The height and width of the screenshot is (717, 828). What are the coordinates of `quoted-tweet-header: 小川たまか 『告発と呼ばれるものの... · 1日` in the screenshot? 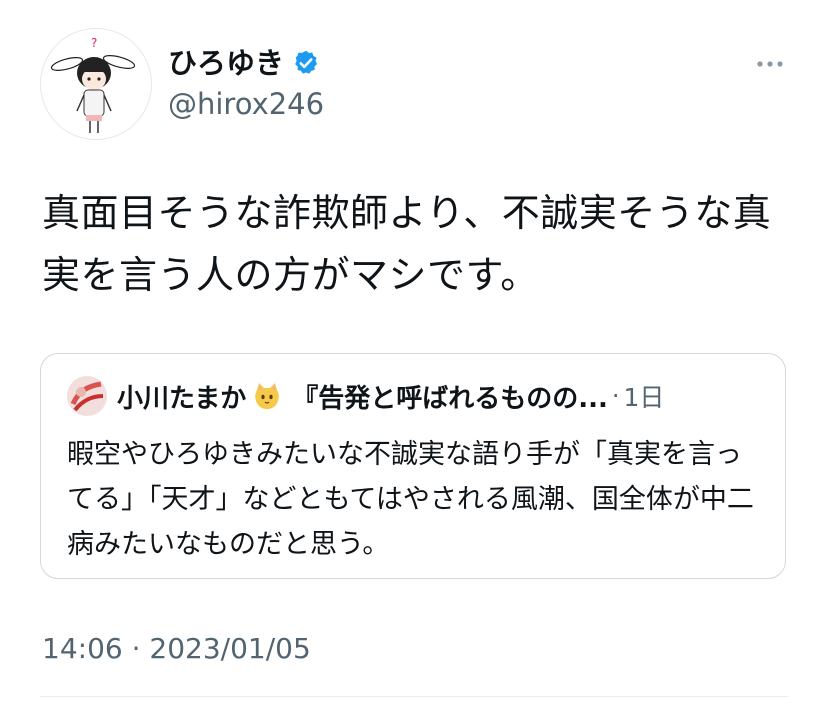 It's located at (417, 396).